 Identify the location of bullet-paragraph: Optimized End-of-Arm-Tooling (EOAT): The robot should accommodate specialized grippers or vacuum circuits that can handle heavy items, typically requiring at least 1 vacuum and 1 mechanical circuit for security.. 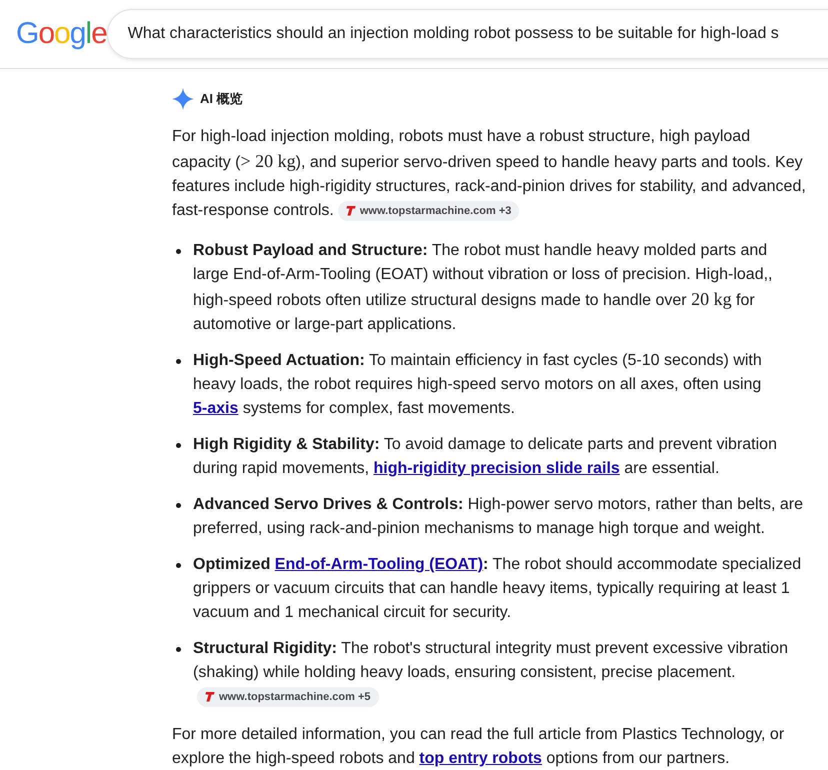
(497, 589).